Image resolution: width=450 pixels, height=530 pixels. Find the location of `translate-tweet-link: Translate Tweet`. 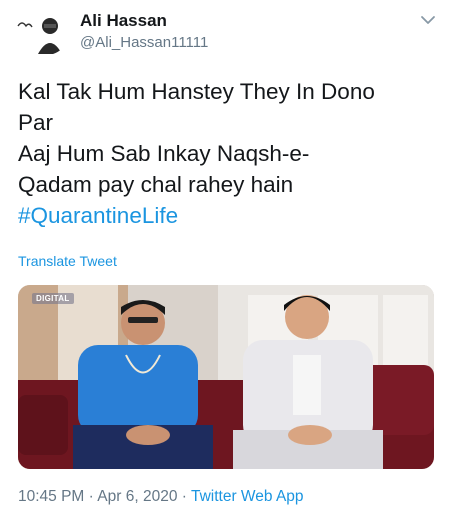

translate-tweet-link: Translate Tweet is located at coordinates (67, 261).